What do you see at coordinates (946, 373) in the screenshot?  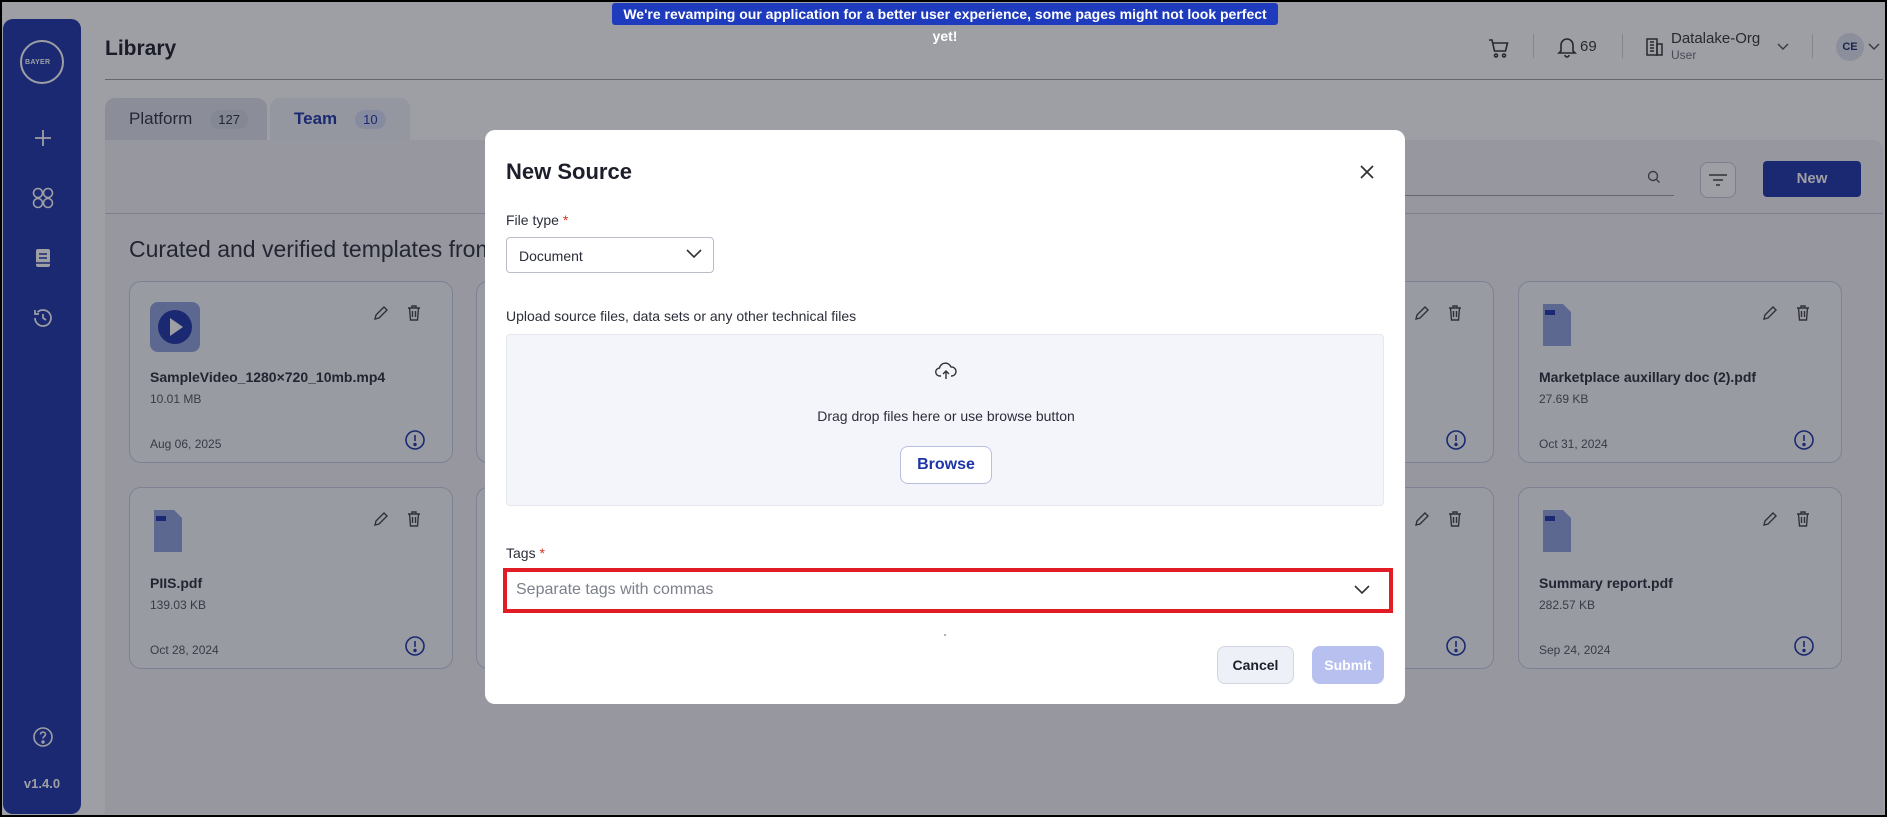 I see `cloud-upload-icon` at bounding box center [946, 373].